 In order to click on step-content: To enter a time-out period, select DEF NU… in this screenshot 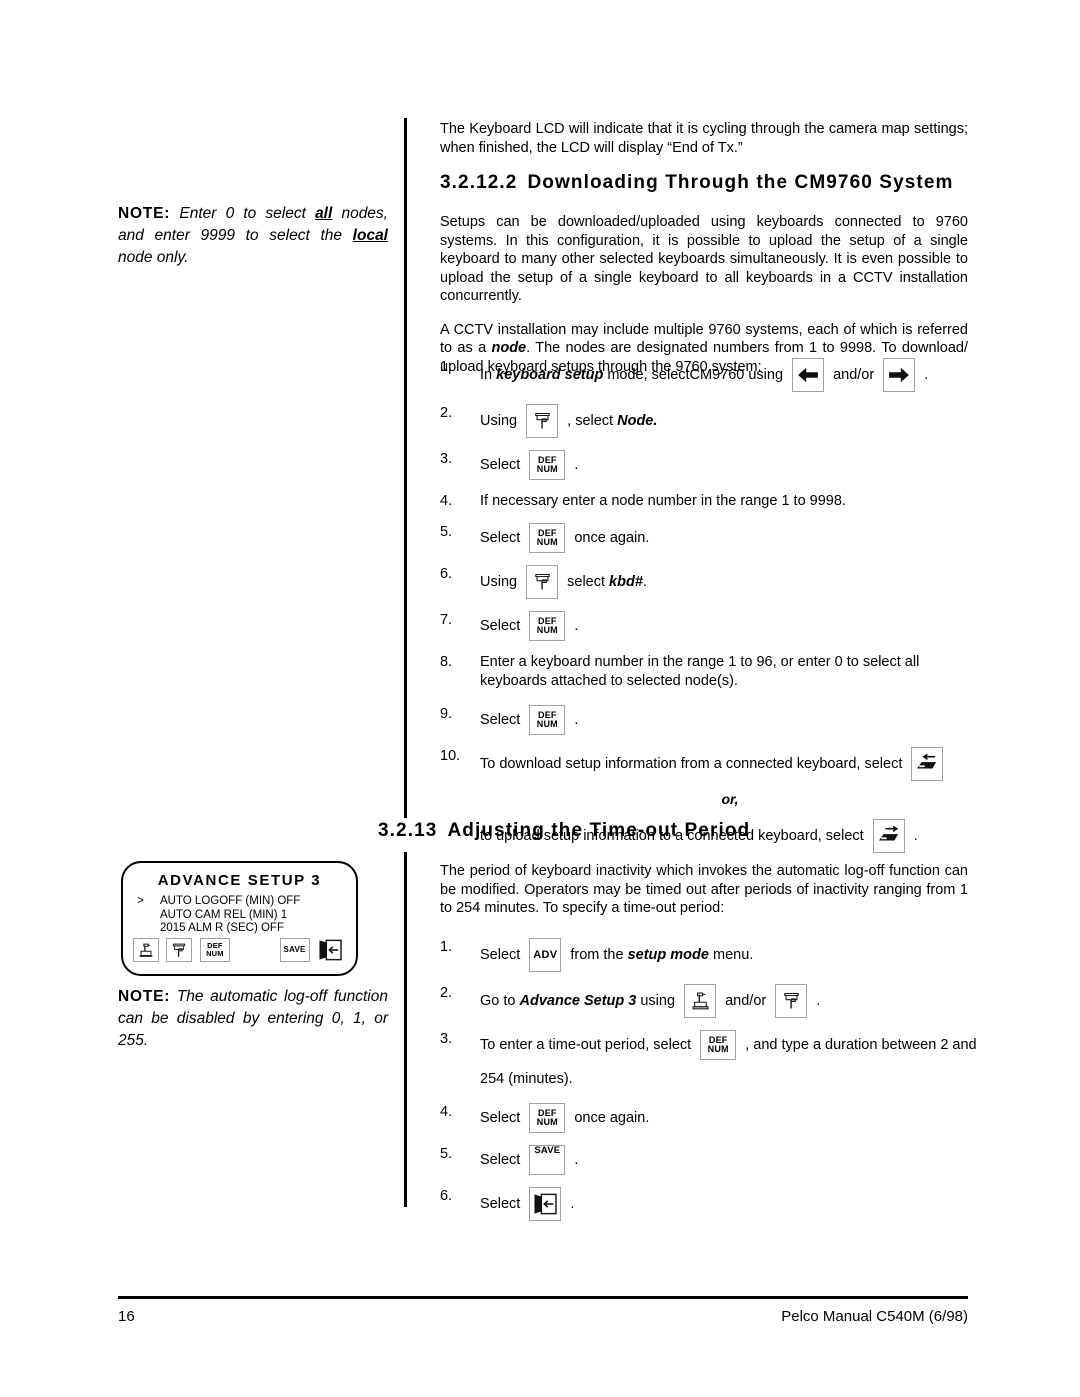, I will do `click(730, 1045)`.